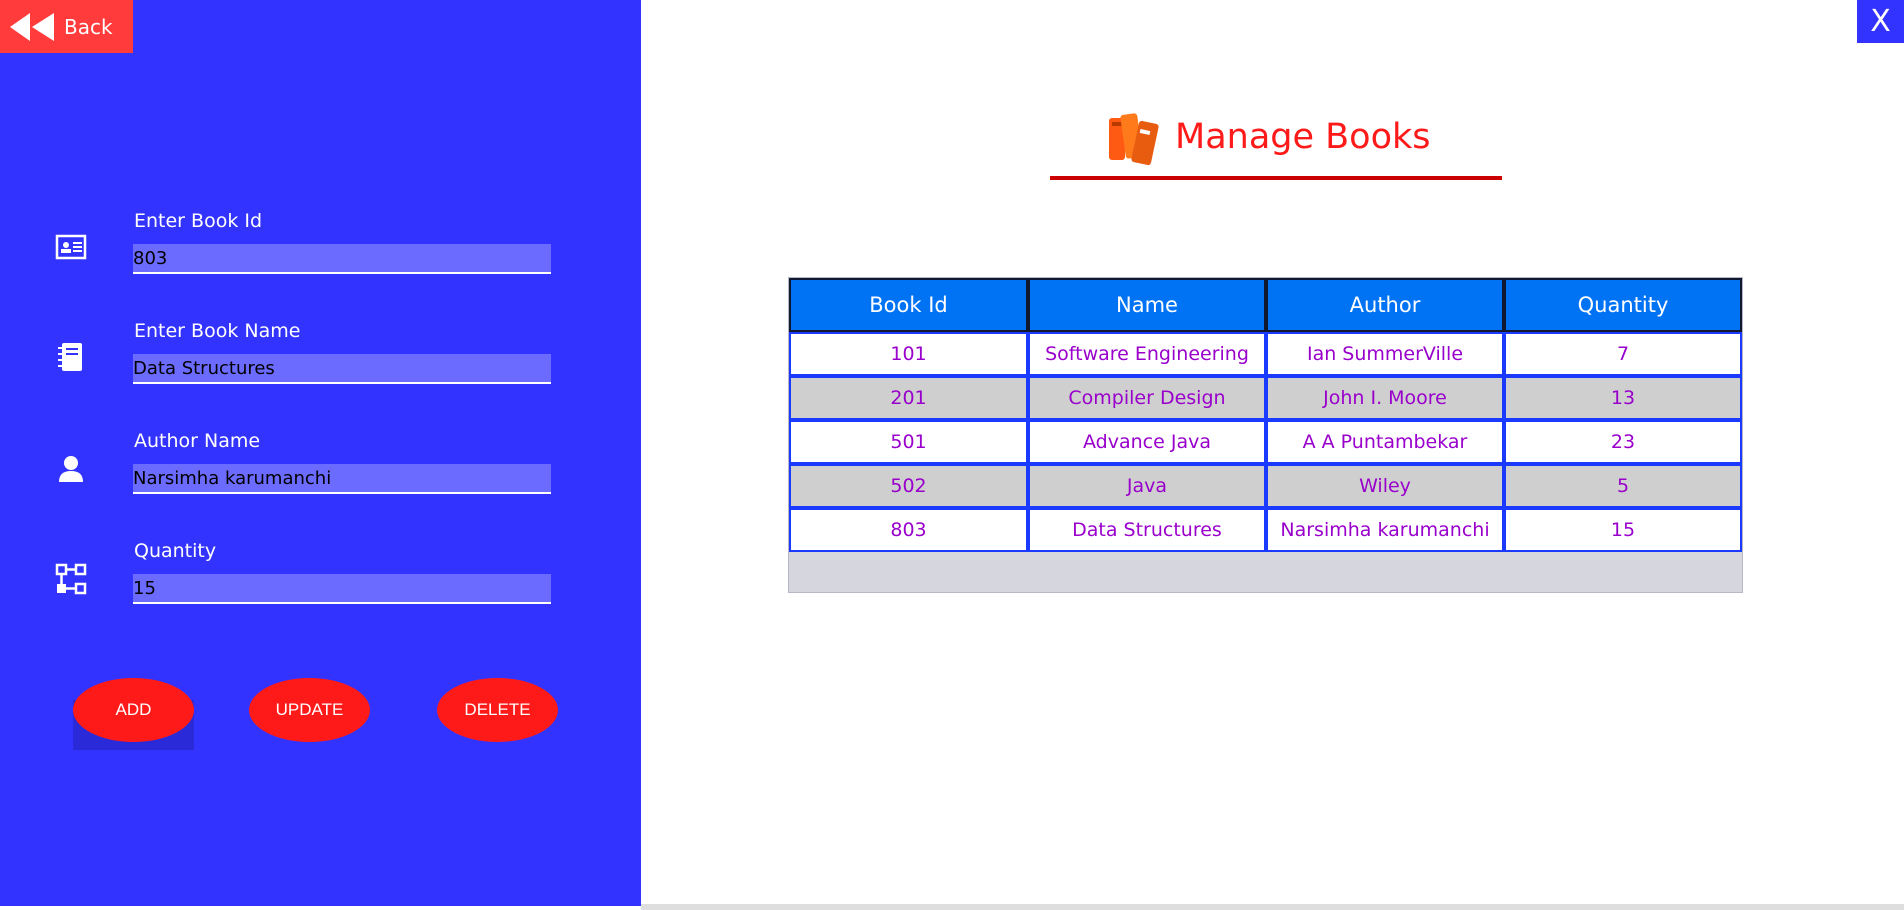 The image size is (1904, 910). Describe the element at coordinates (1147, 530) in the screenshot. I see `cell-name: Data Structures` at that location.